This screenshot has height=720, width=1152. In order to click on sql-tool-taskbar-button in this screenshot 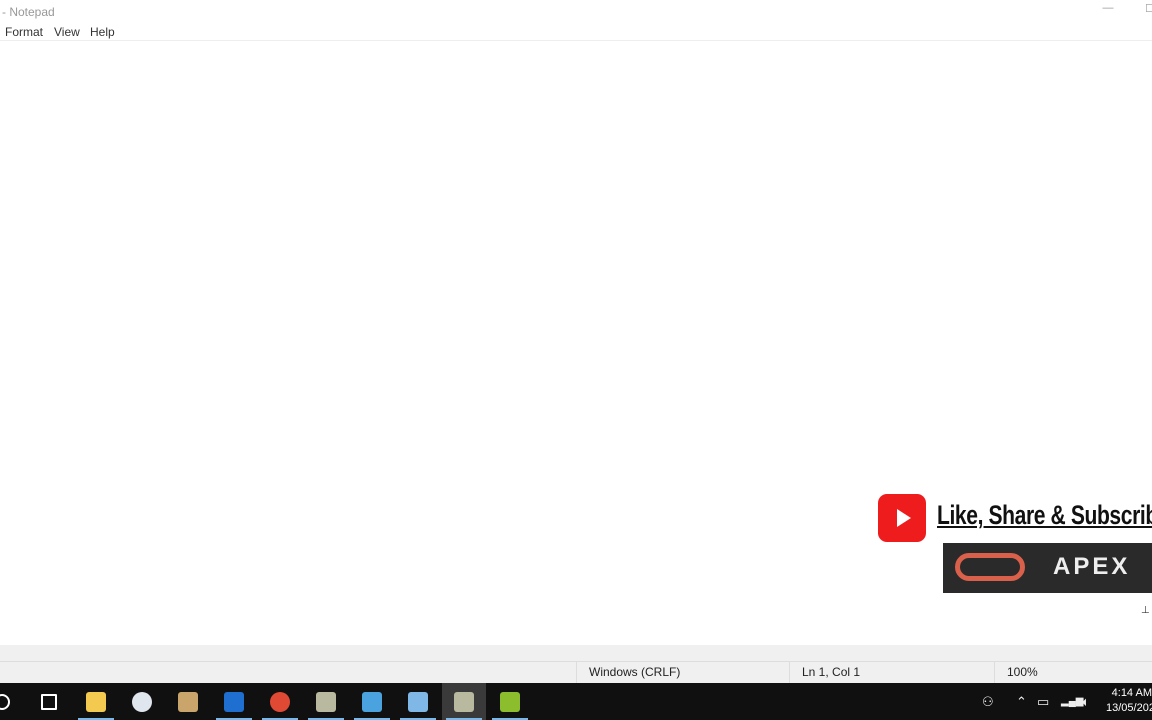, I will do `click(326, 701)`.